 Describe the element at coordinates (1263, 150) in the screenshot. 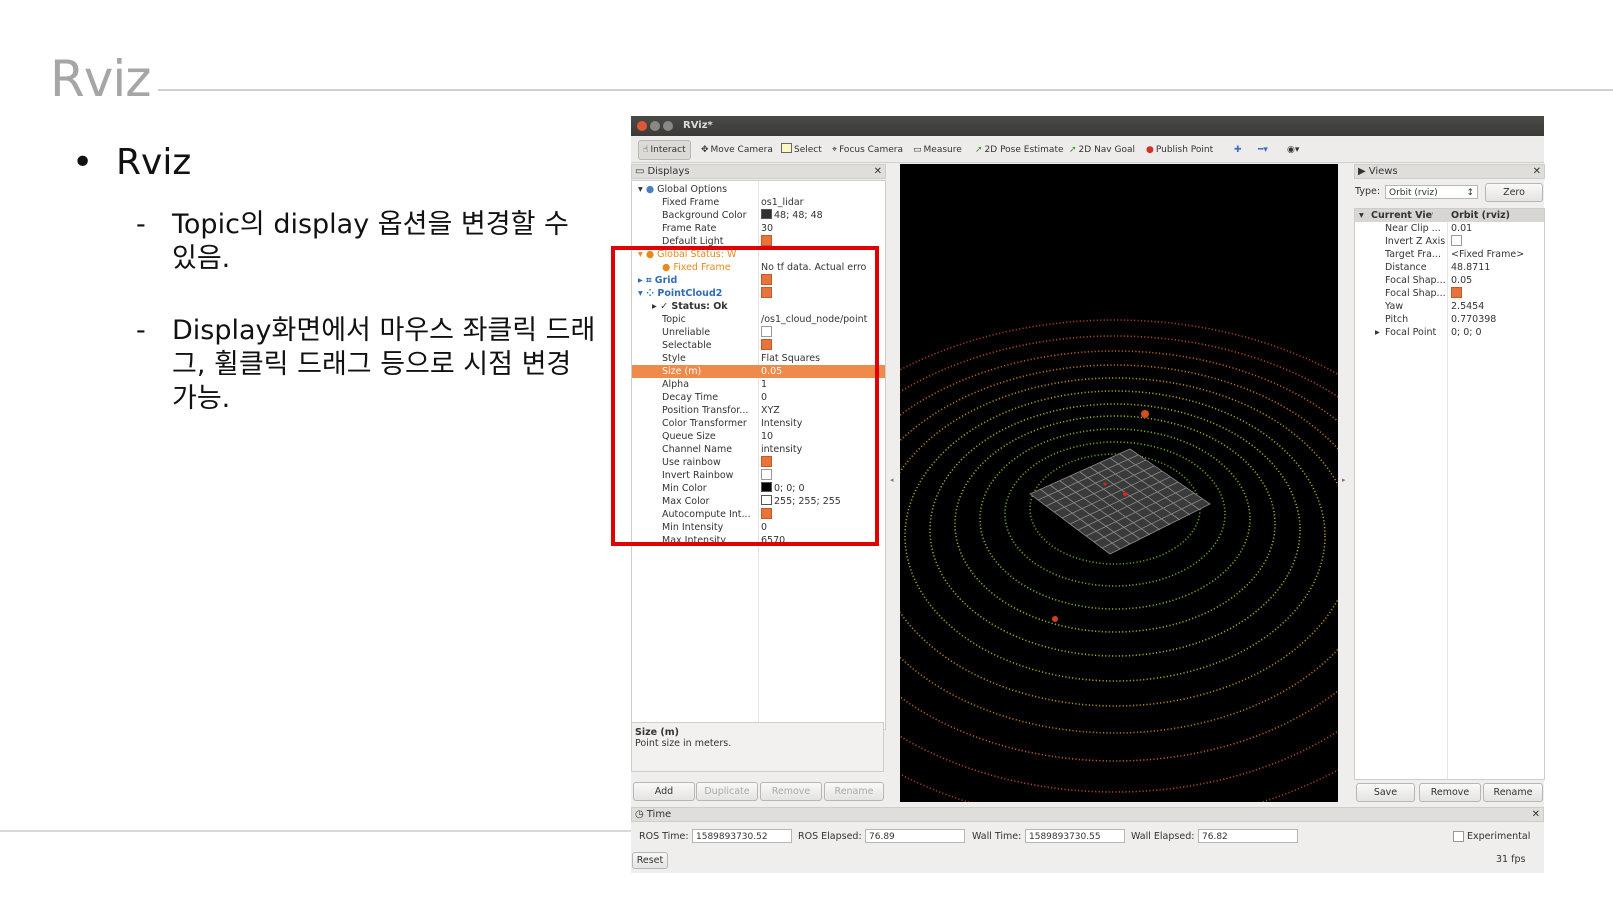

I see `remove-tool-icon: ━▾` at that location.